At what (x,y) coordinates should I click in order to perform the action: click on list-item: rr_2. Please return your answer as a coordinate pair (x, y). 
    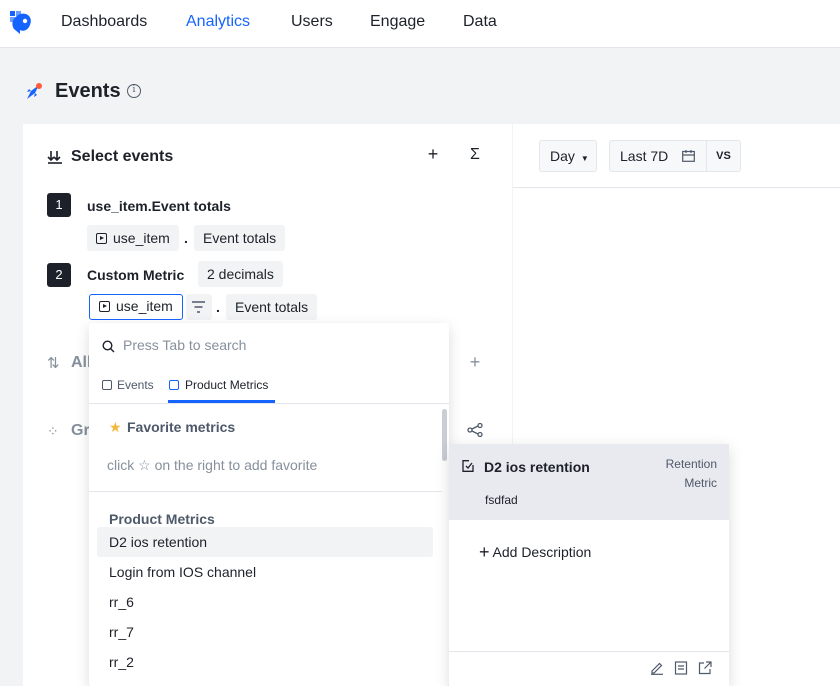
    Looking at the image, I should click on (265, 662).